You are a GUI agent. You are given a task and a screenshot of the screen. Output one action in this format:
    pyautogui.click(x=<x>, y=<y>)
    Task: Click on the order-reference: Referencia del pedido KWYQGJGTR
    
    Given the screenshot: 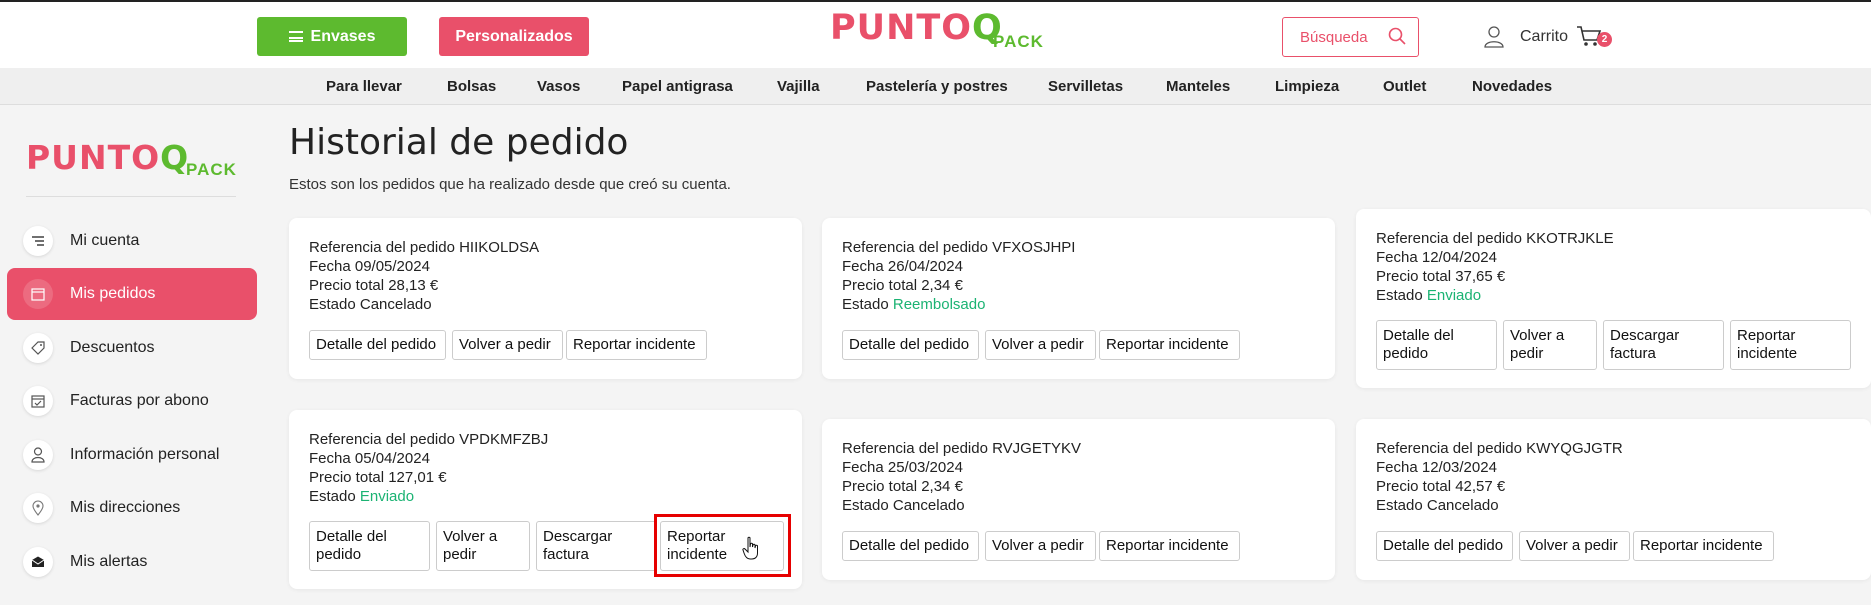 What is the action you would take?
    pyautogui.click(x=1499, y=448)
    